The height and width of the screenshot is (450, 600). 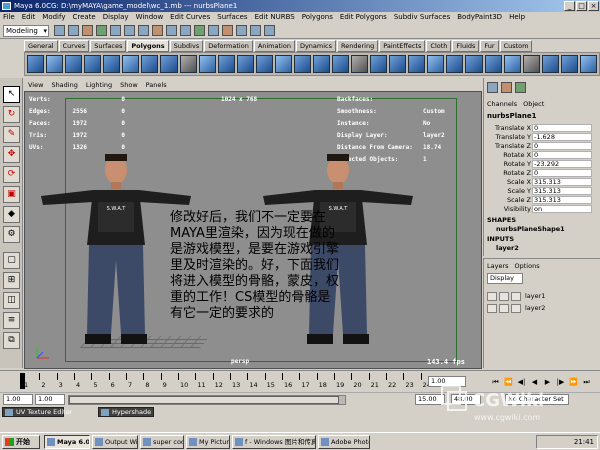 I want to click on extract-icon, so click(x=264, y=64).